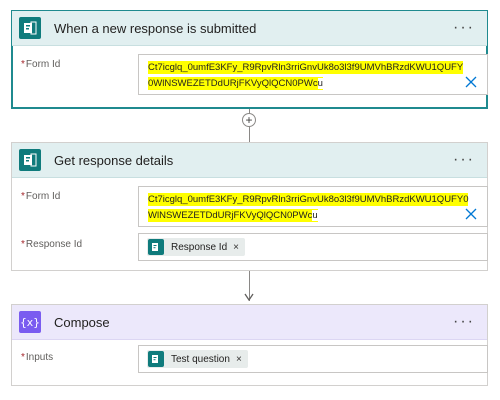 This screenshot has height=400, width=500. I want to click on action-card-header: Get response details ···, so click(249, 160).